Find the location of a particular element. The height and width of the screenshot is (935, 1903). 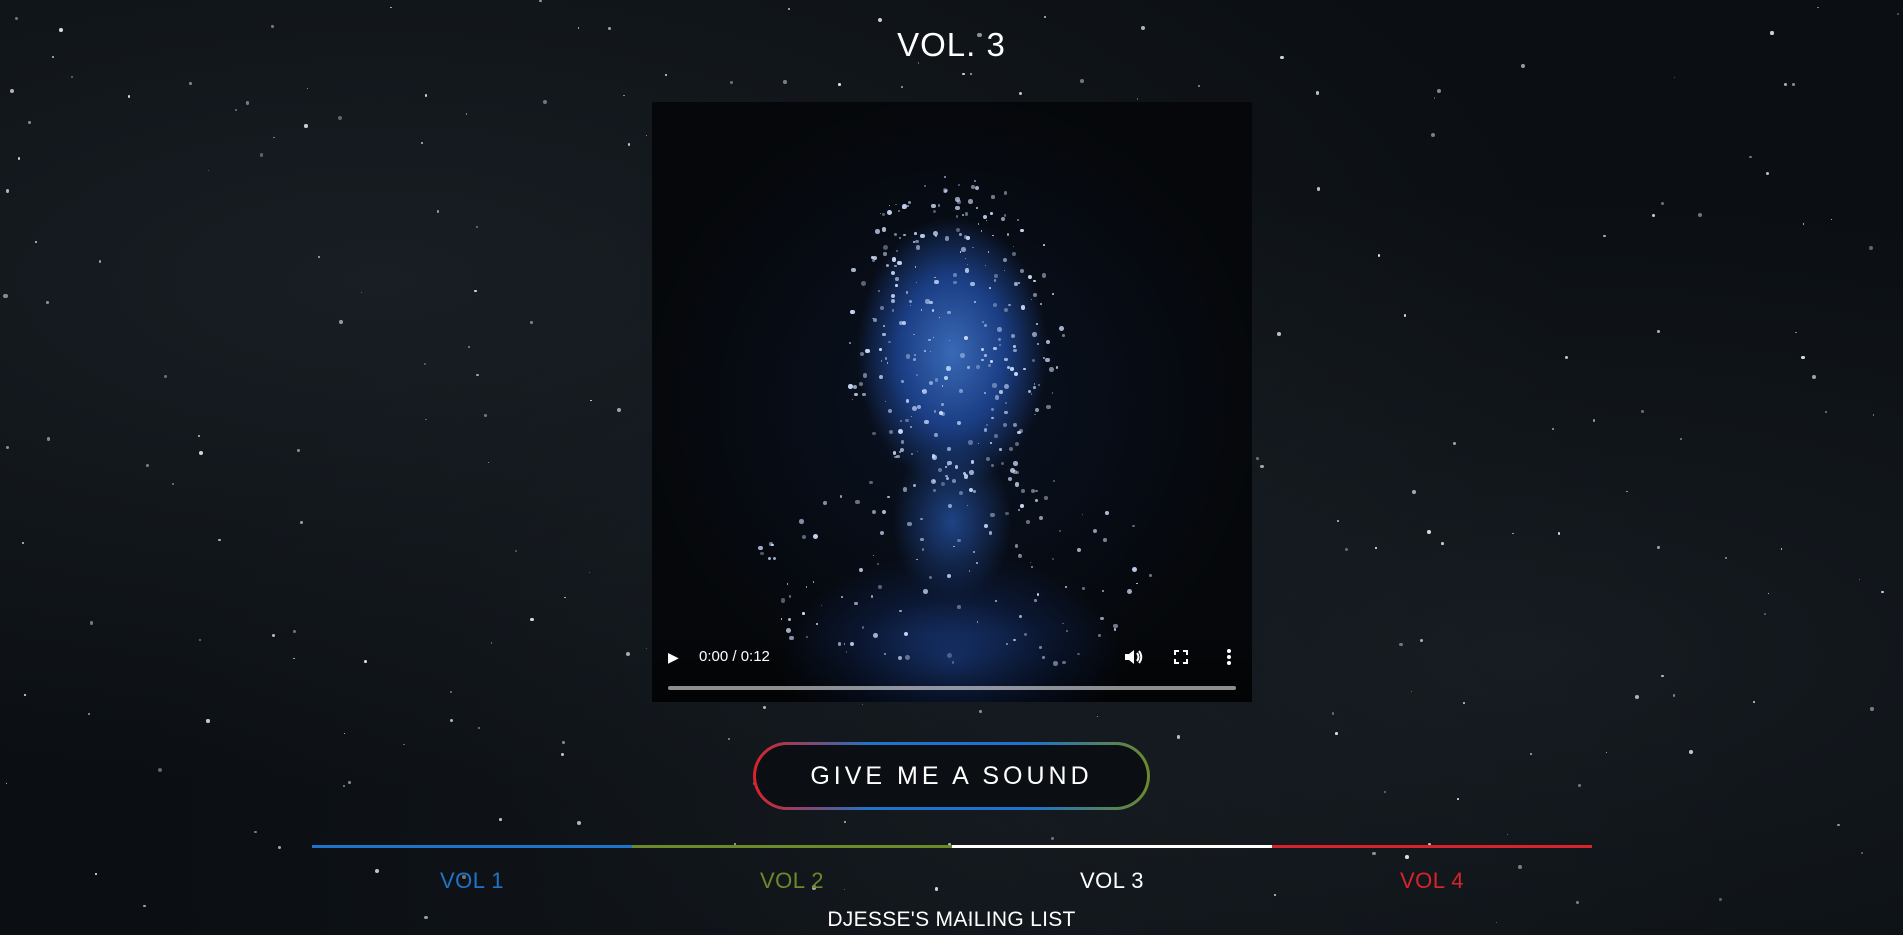

tab-underline is located at coordinates (792, 846).